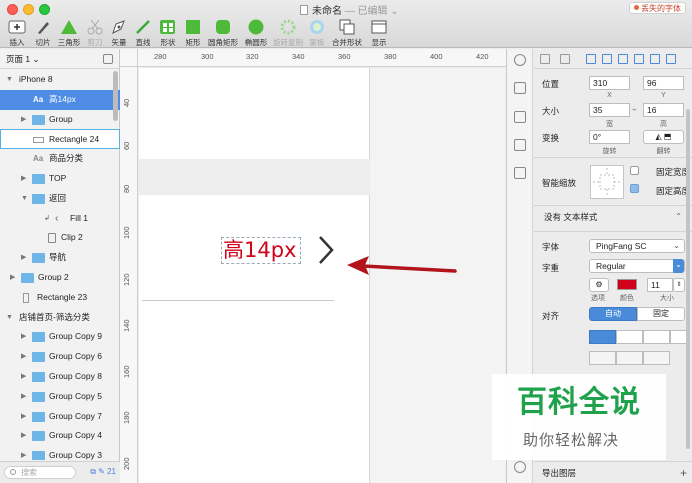 The height and width of the screenshot is (483, 692). What do you see at coordinates (607, 59) in the screenshot?
I see `align-center-icon` at bounding box center [607, 59].